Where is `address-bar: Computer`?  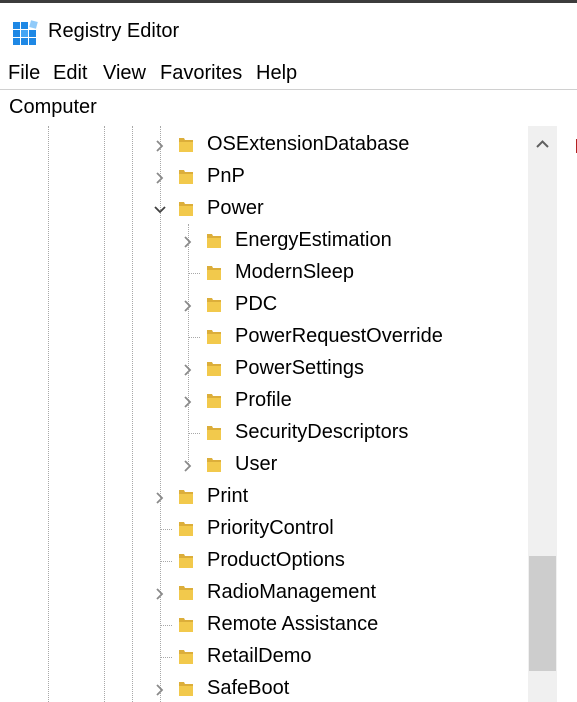 address-bar: Computer is located at coordinates (288, 108).